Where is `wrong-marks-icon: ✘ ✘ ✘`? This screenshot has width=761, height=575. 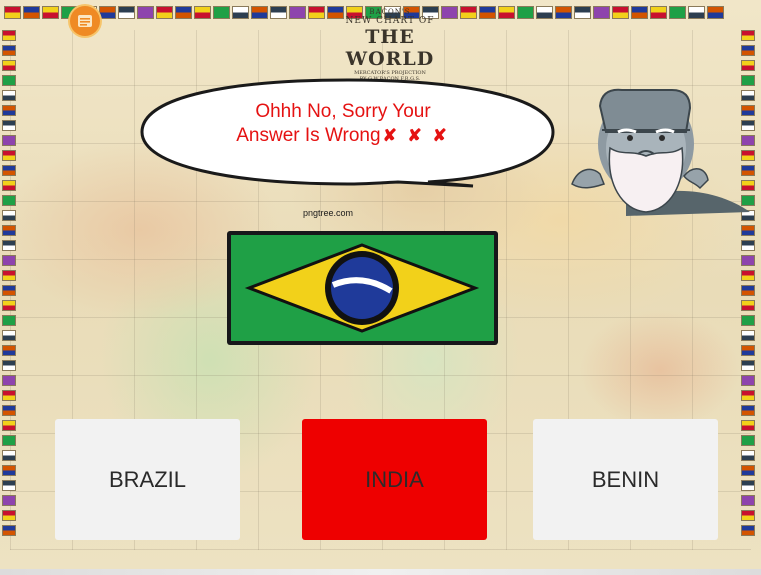
wrong-marks-icon: ✘ ✘ ✘ is located at coordinates (416, 135).